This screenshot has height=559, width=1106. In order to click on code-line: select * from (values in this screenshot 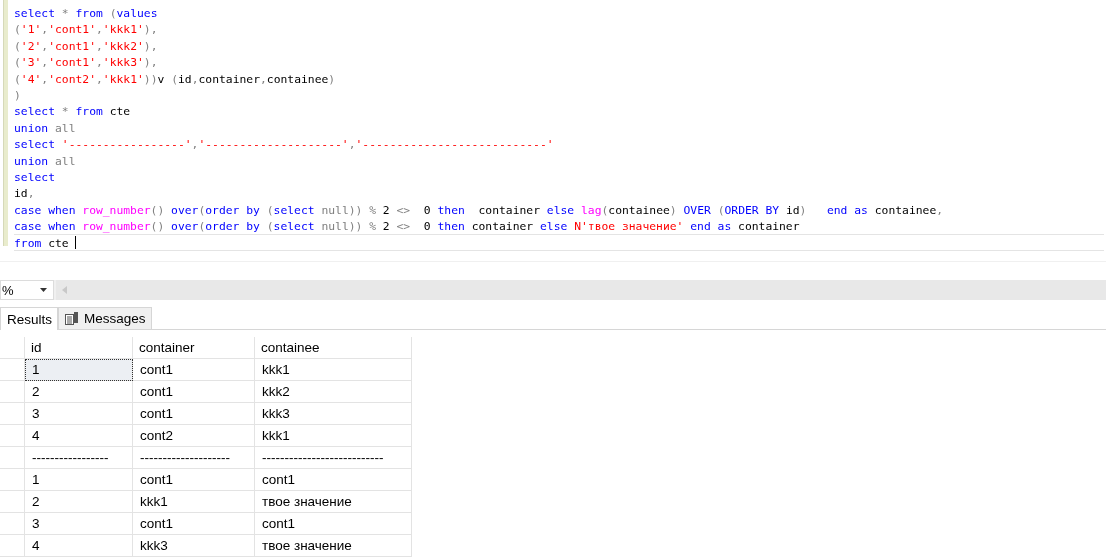, I will do `click(86, 13)`.